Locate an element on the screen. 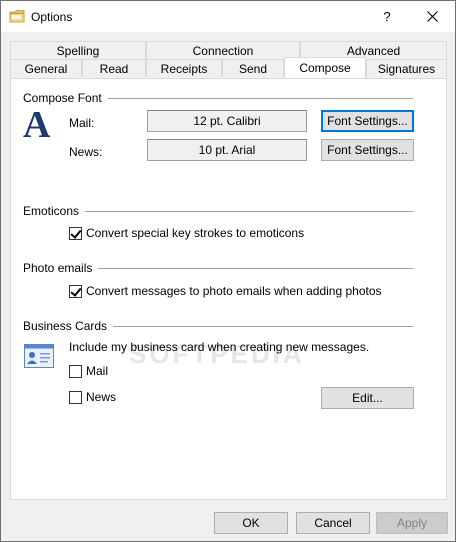 Image resolution: width=456 pixels, height=542 pixels. close-icon is located at coordinates (432, 16).